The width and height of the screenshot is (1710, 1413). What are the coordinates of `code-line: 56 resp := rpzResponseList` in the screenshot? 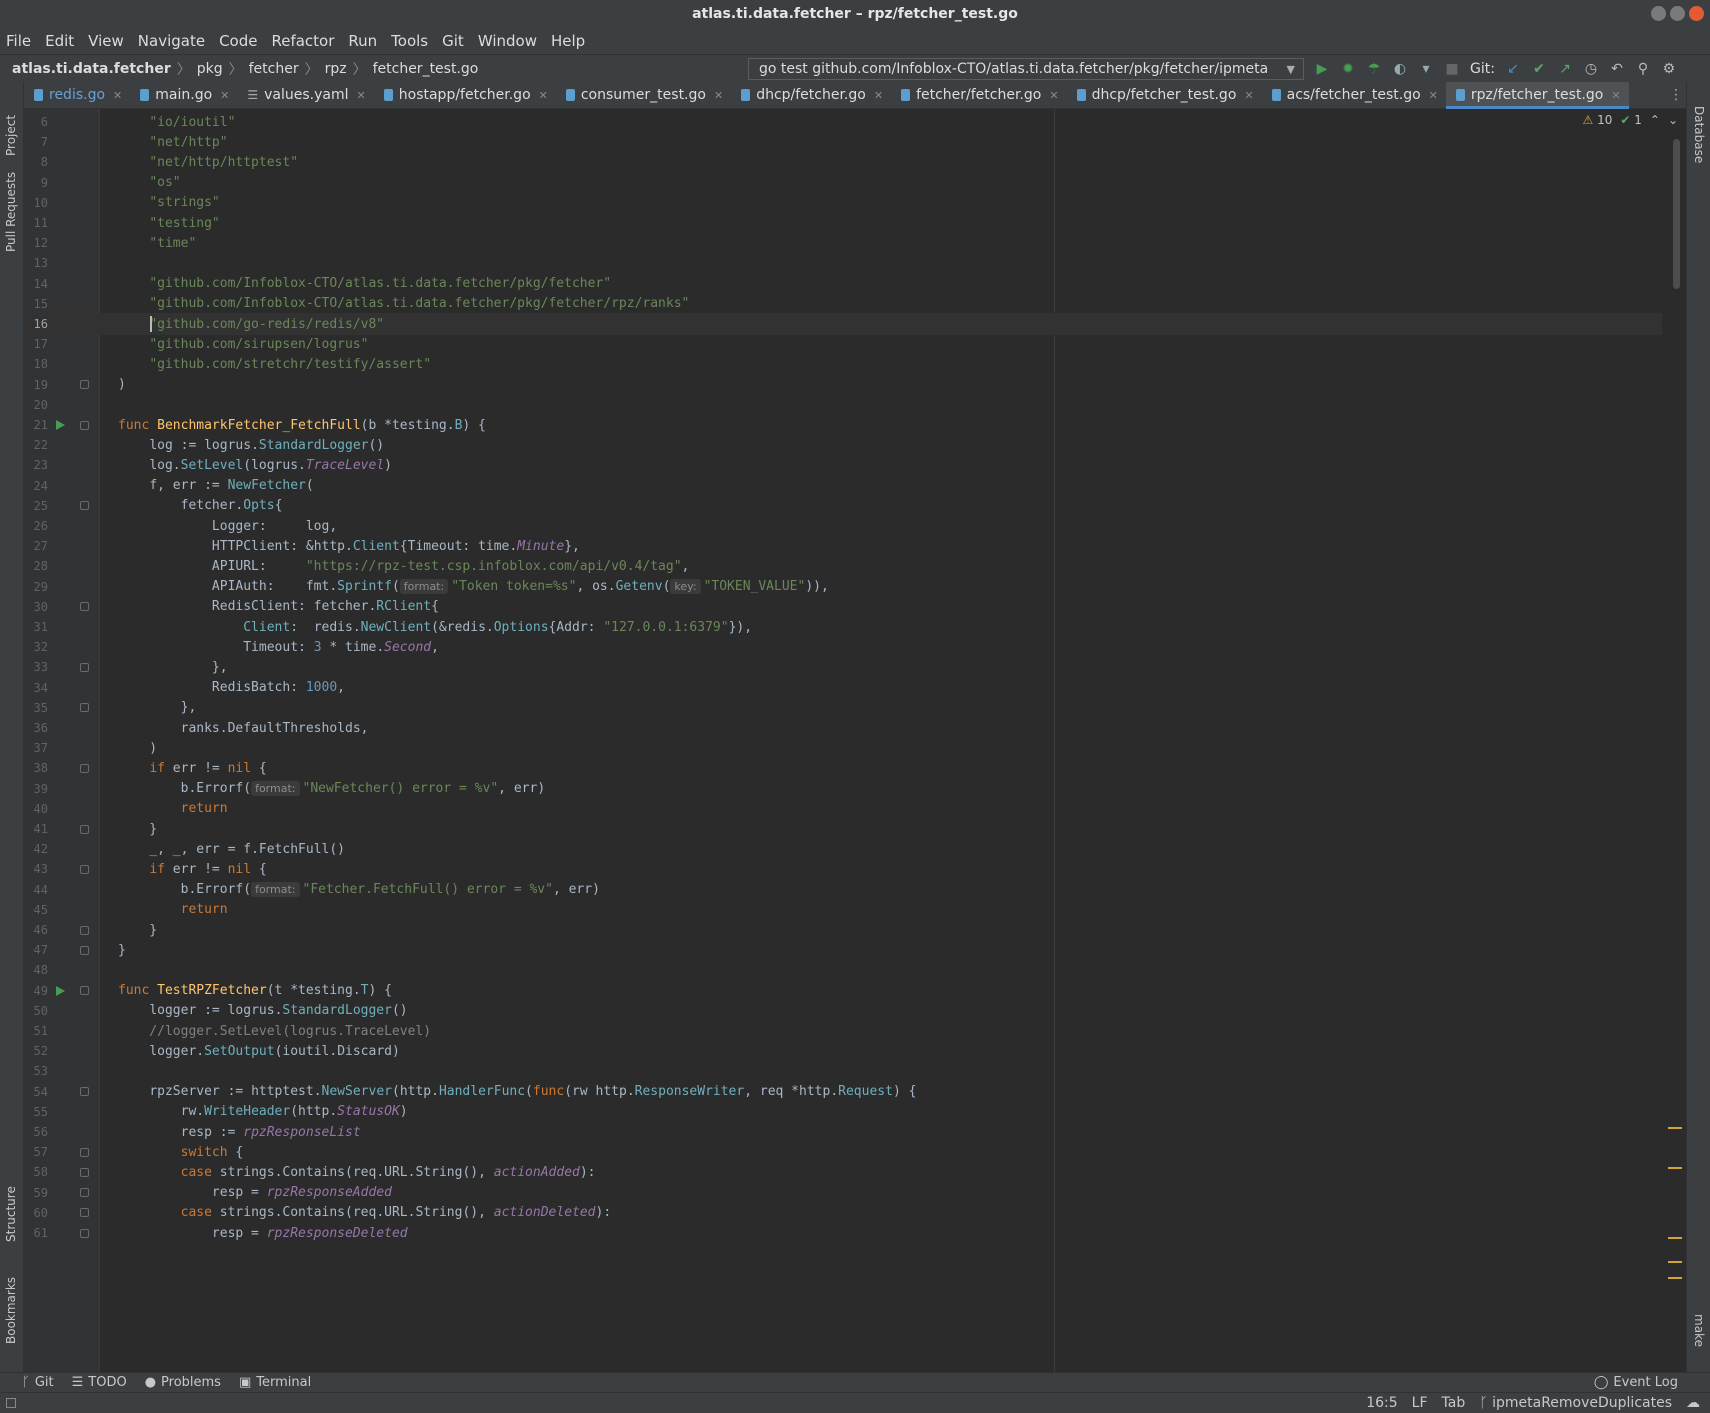 It's located at (843, 1132).